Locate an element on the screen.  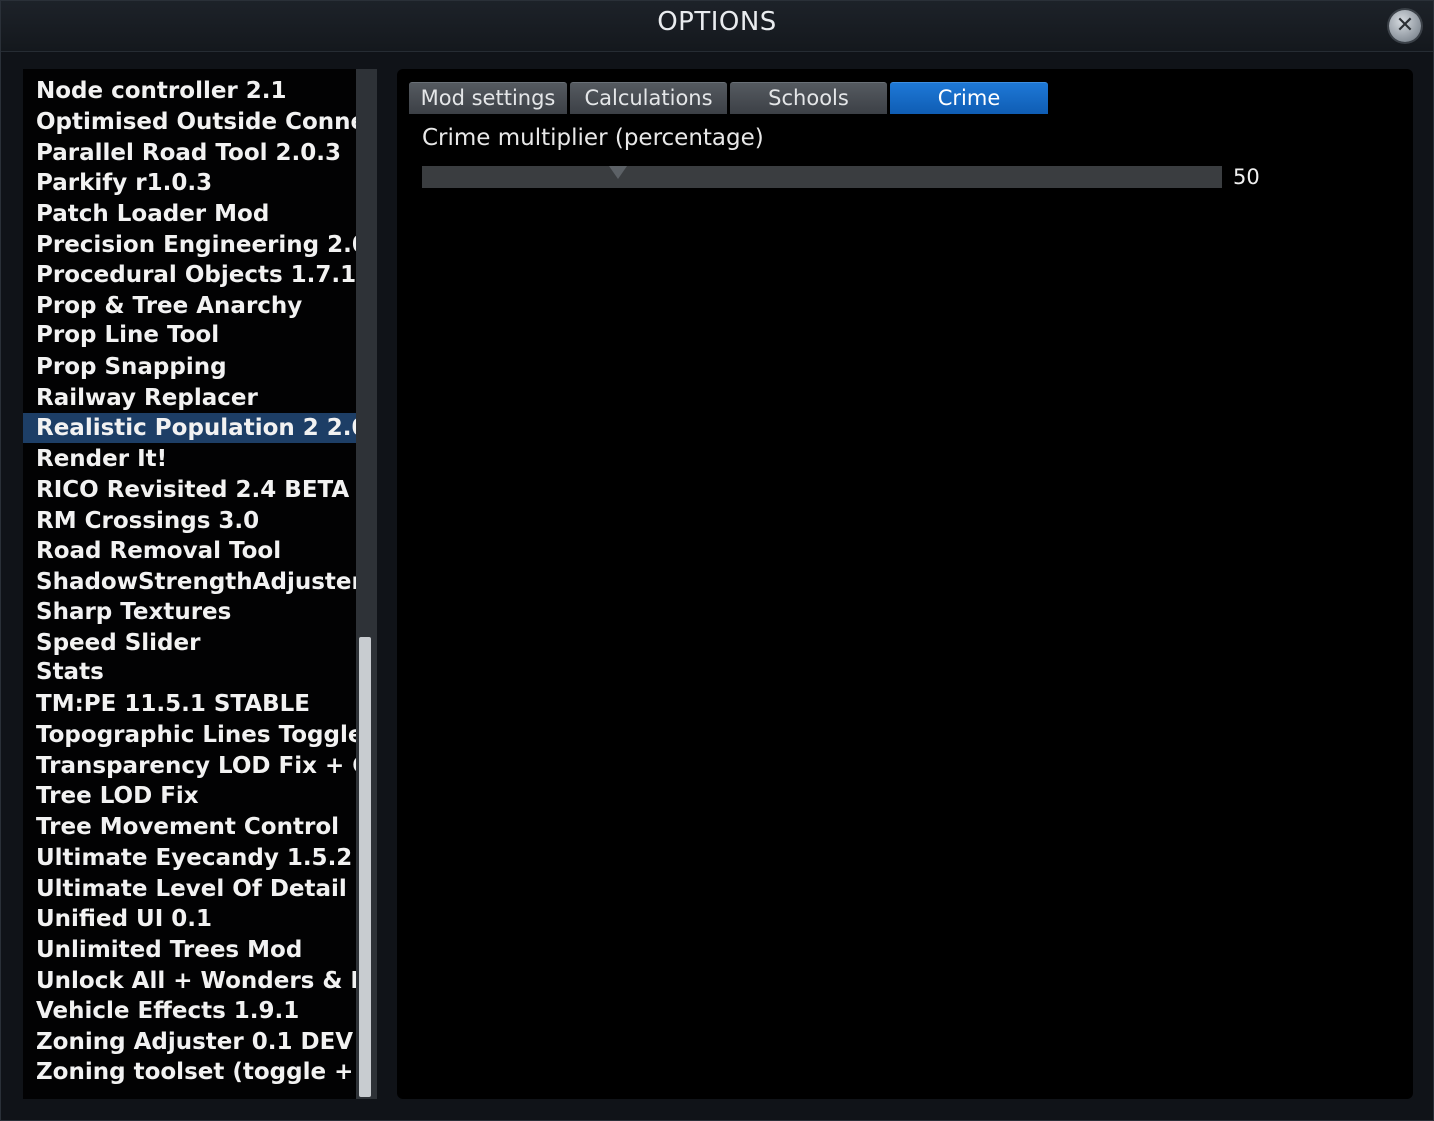
title-bar: OPTIONS ✕ is located at coordinates (717, 26).